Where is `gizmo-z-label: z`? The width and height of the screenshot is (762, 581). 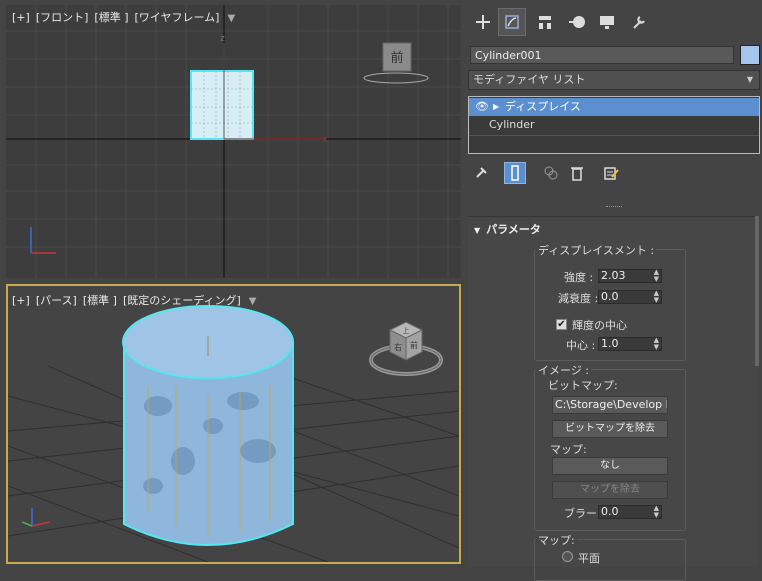 gizmo-z-label: z is located at coordinates (222, 39).